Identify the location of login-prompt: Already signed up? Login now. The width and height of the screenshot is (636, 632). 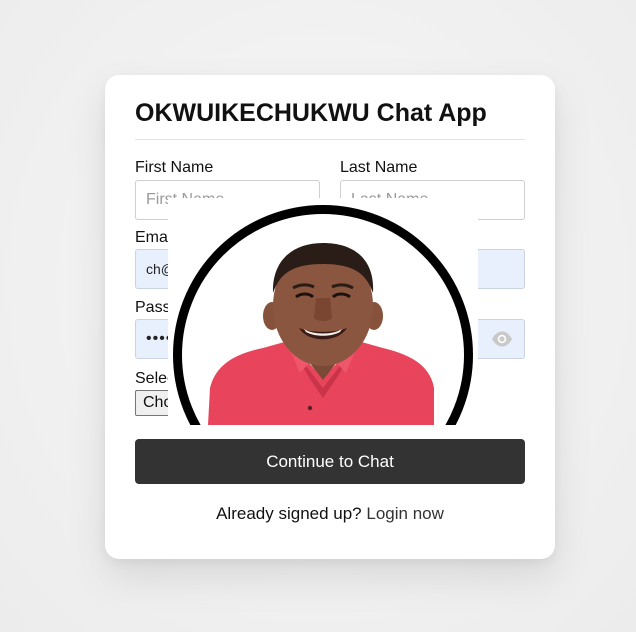
(330, 514).